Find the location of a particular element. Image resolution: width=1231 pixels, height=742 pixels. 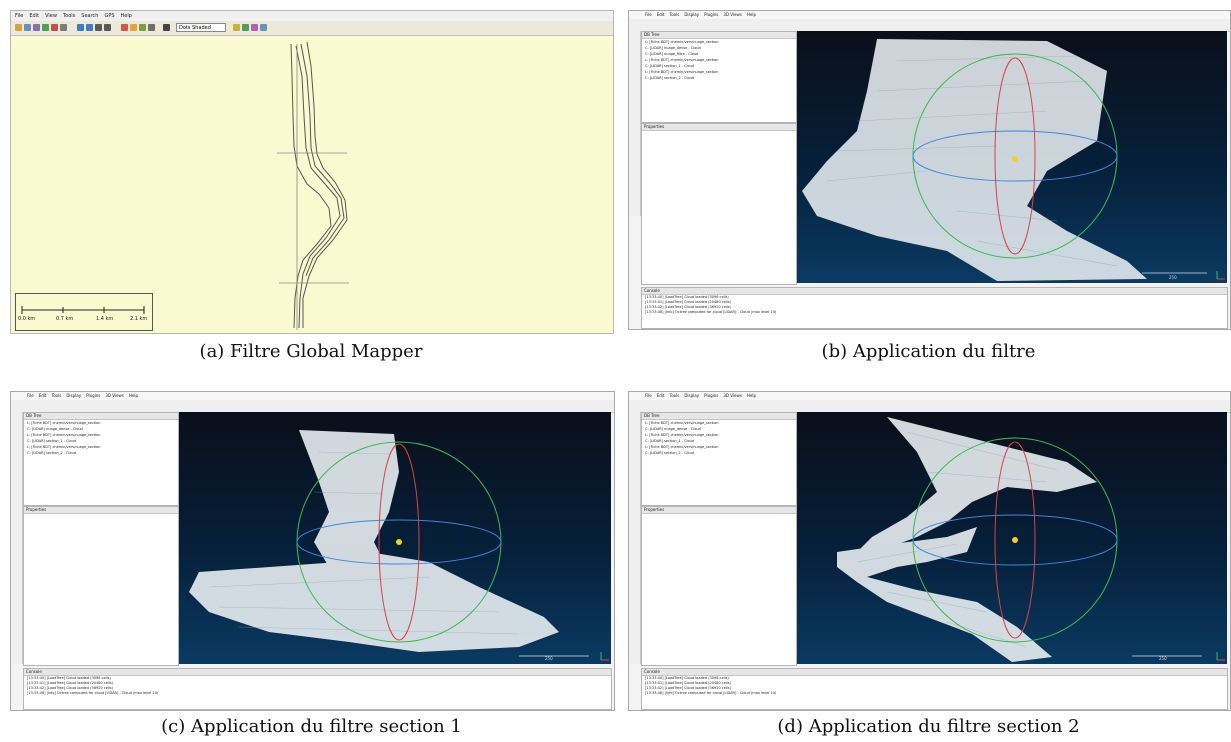

overlay-icon is located at coordinates (254, 27).